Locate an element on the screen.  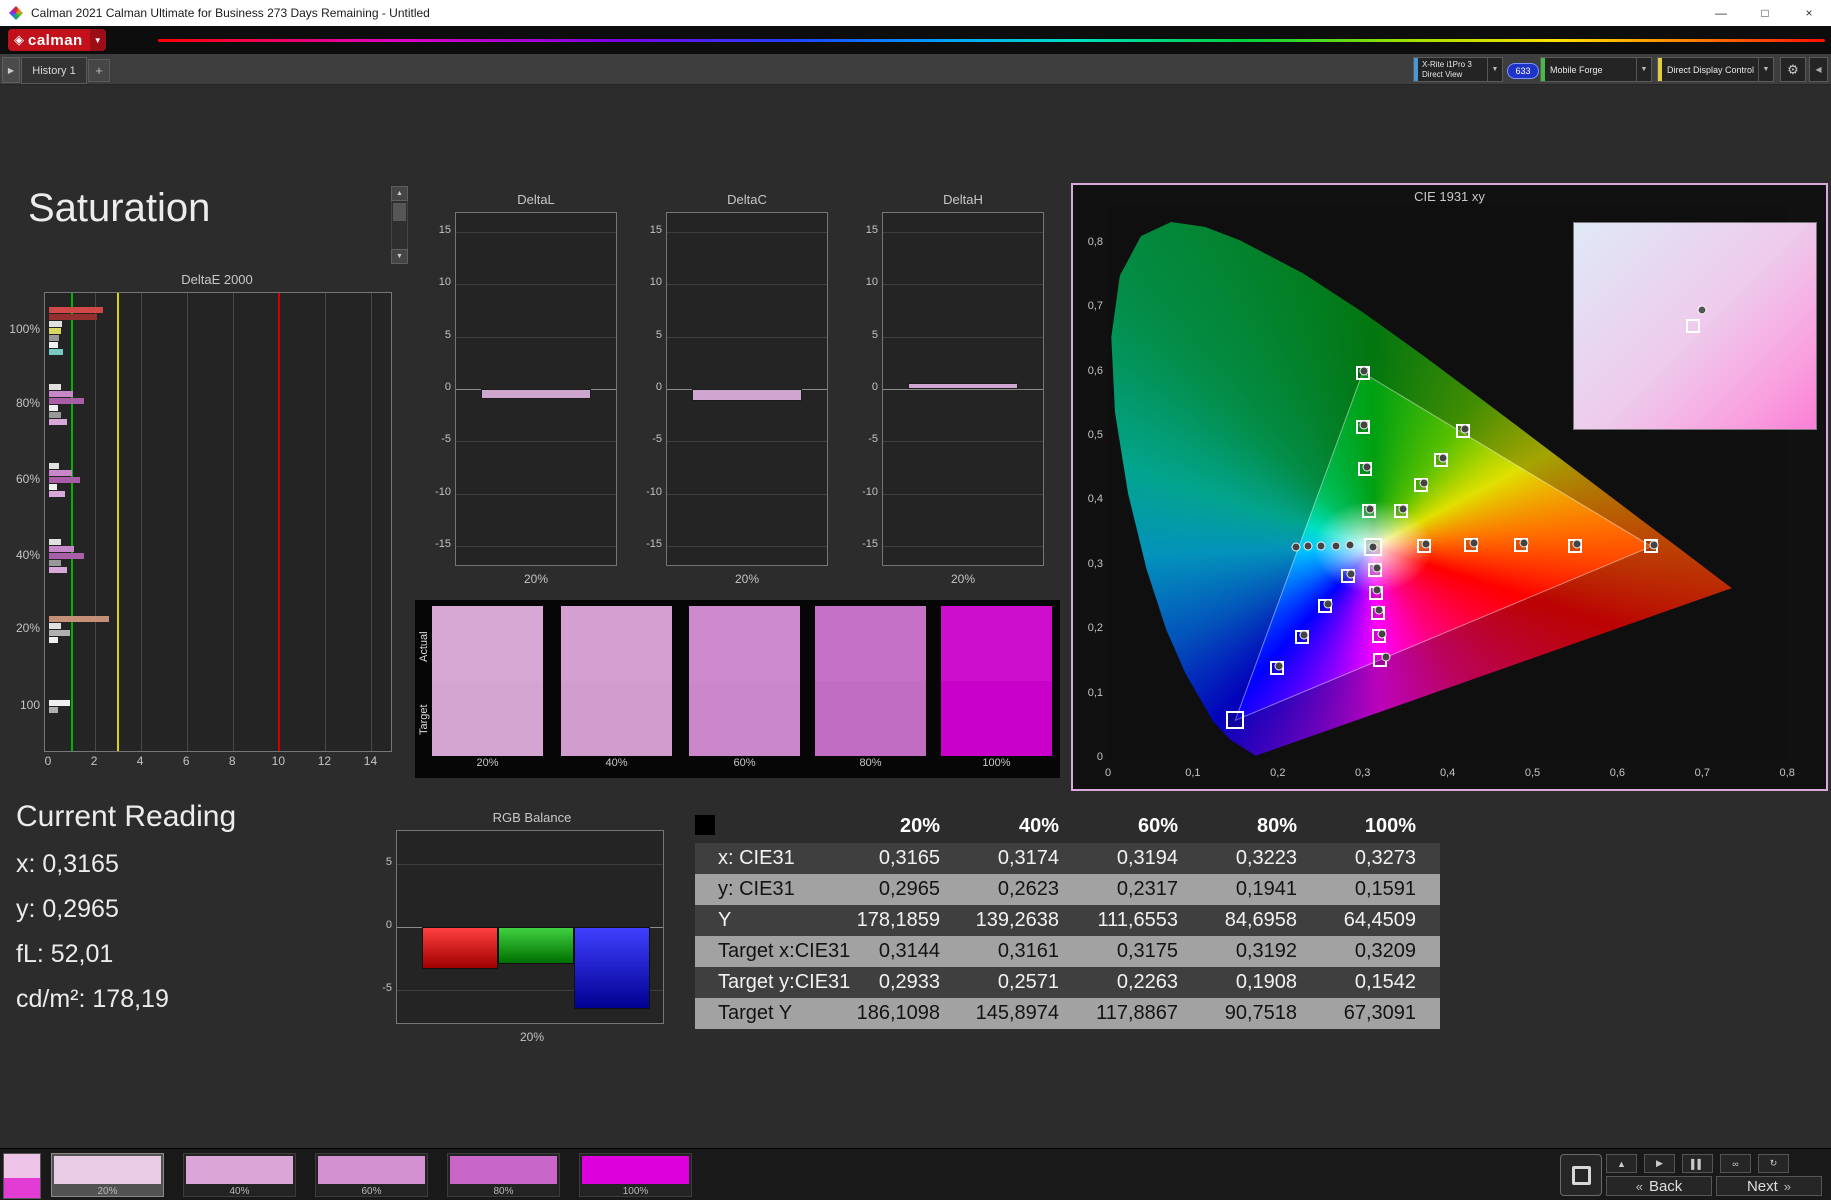
red-bar is located at coordinates (460, 948).